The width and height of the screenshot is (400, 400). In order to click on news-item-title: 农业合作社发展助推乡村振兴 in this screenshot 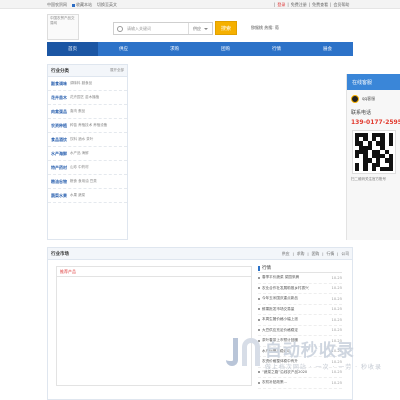, I will do `click(296, 288)`.